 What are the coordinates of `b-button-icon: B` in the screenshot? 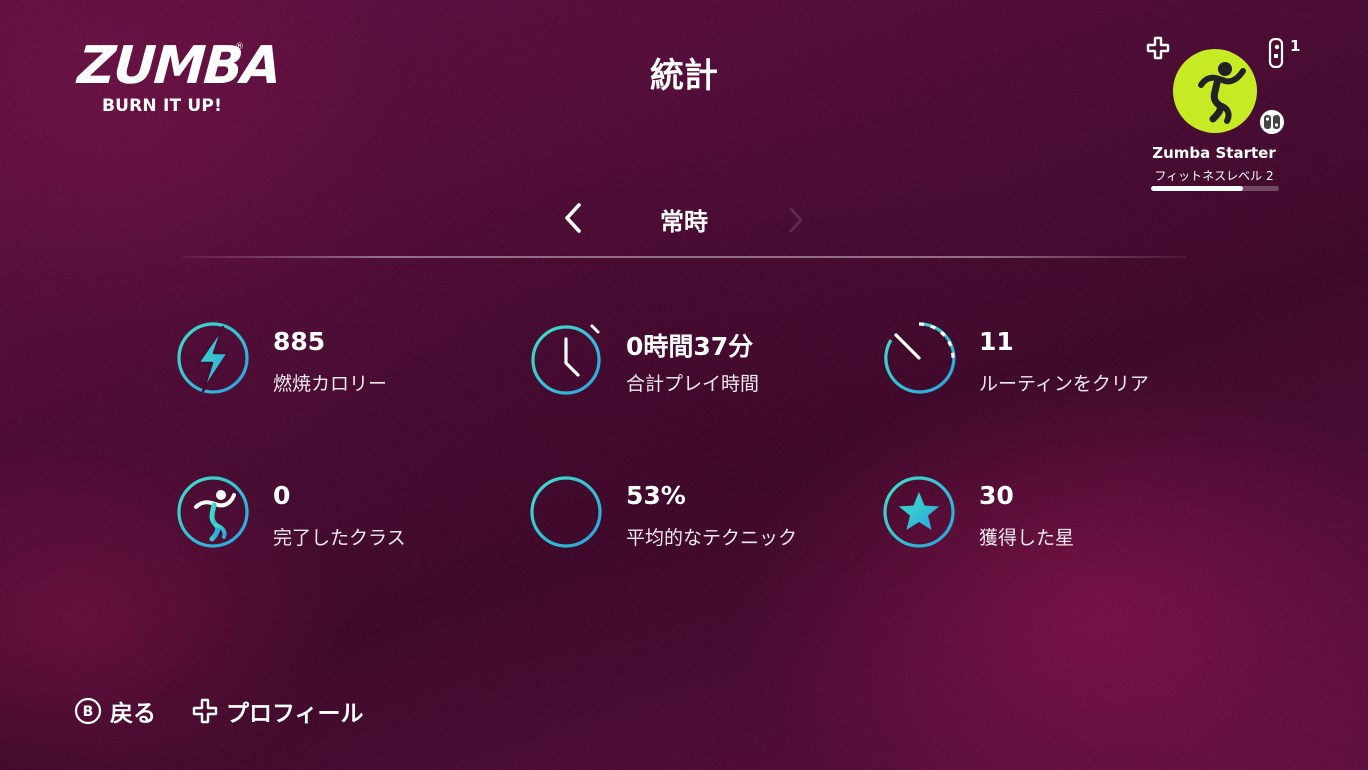 It's located at (88, 711).